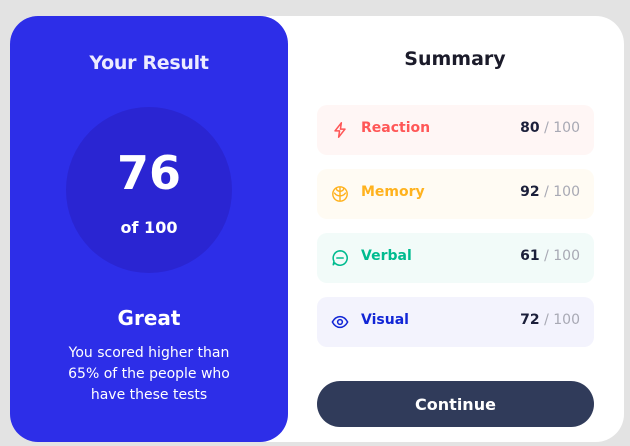  I want to click on result-title: Your Result, so click(149, 63).